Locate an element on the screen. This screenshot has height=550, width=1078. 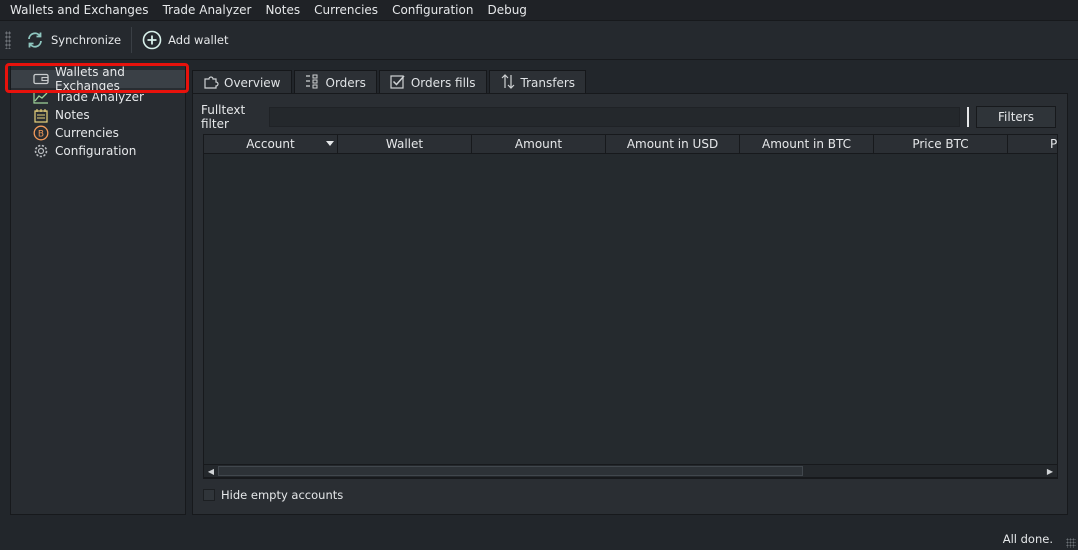
tab-label: Orders fills is located at coordinates (443, 82).